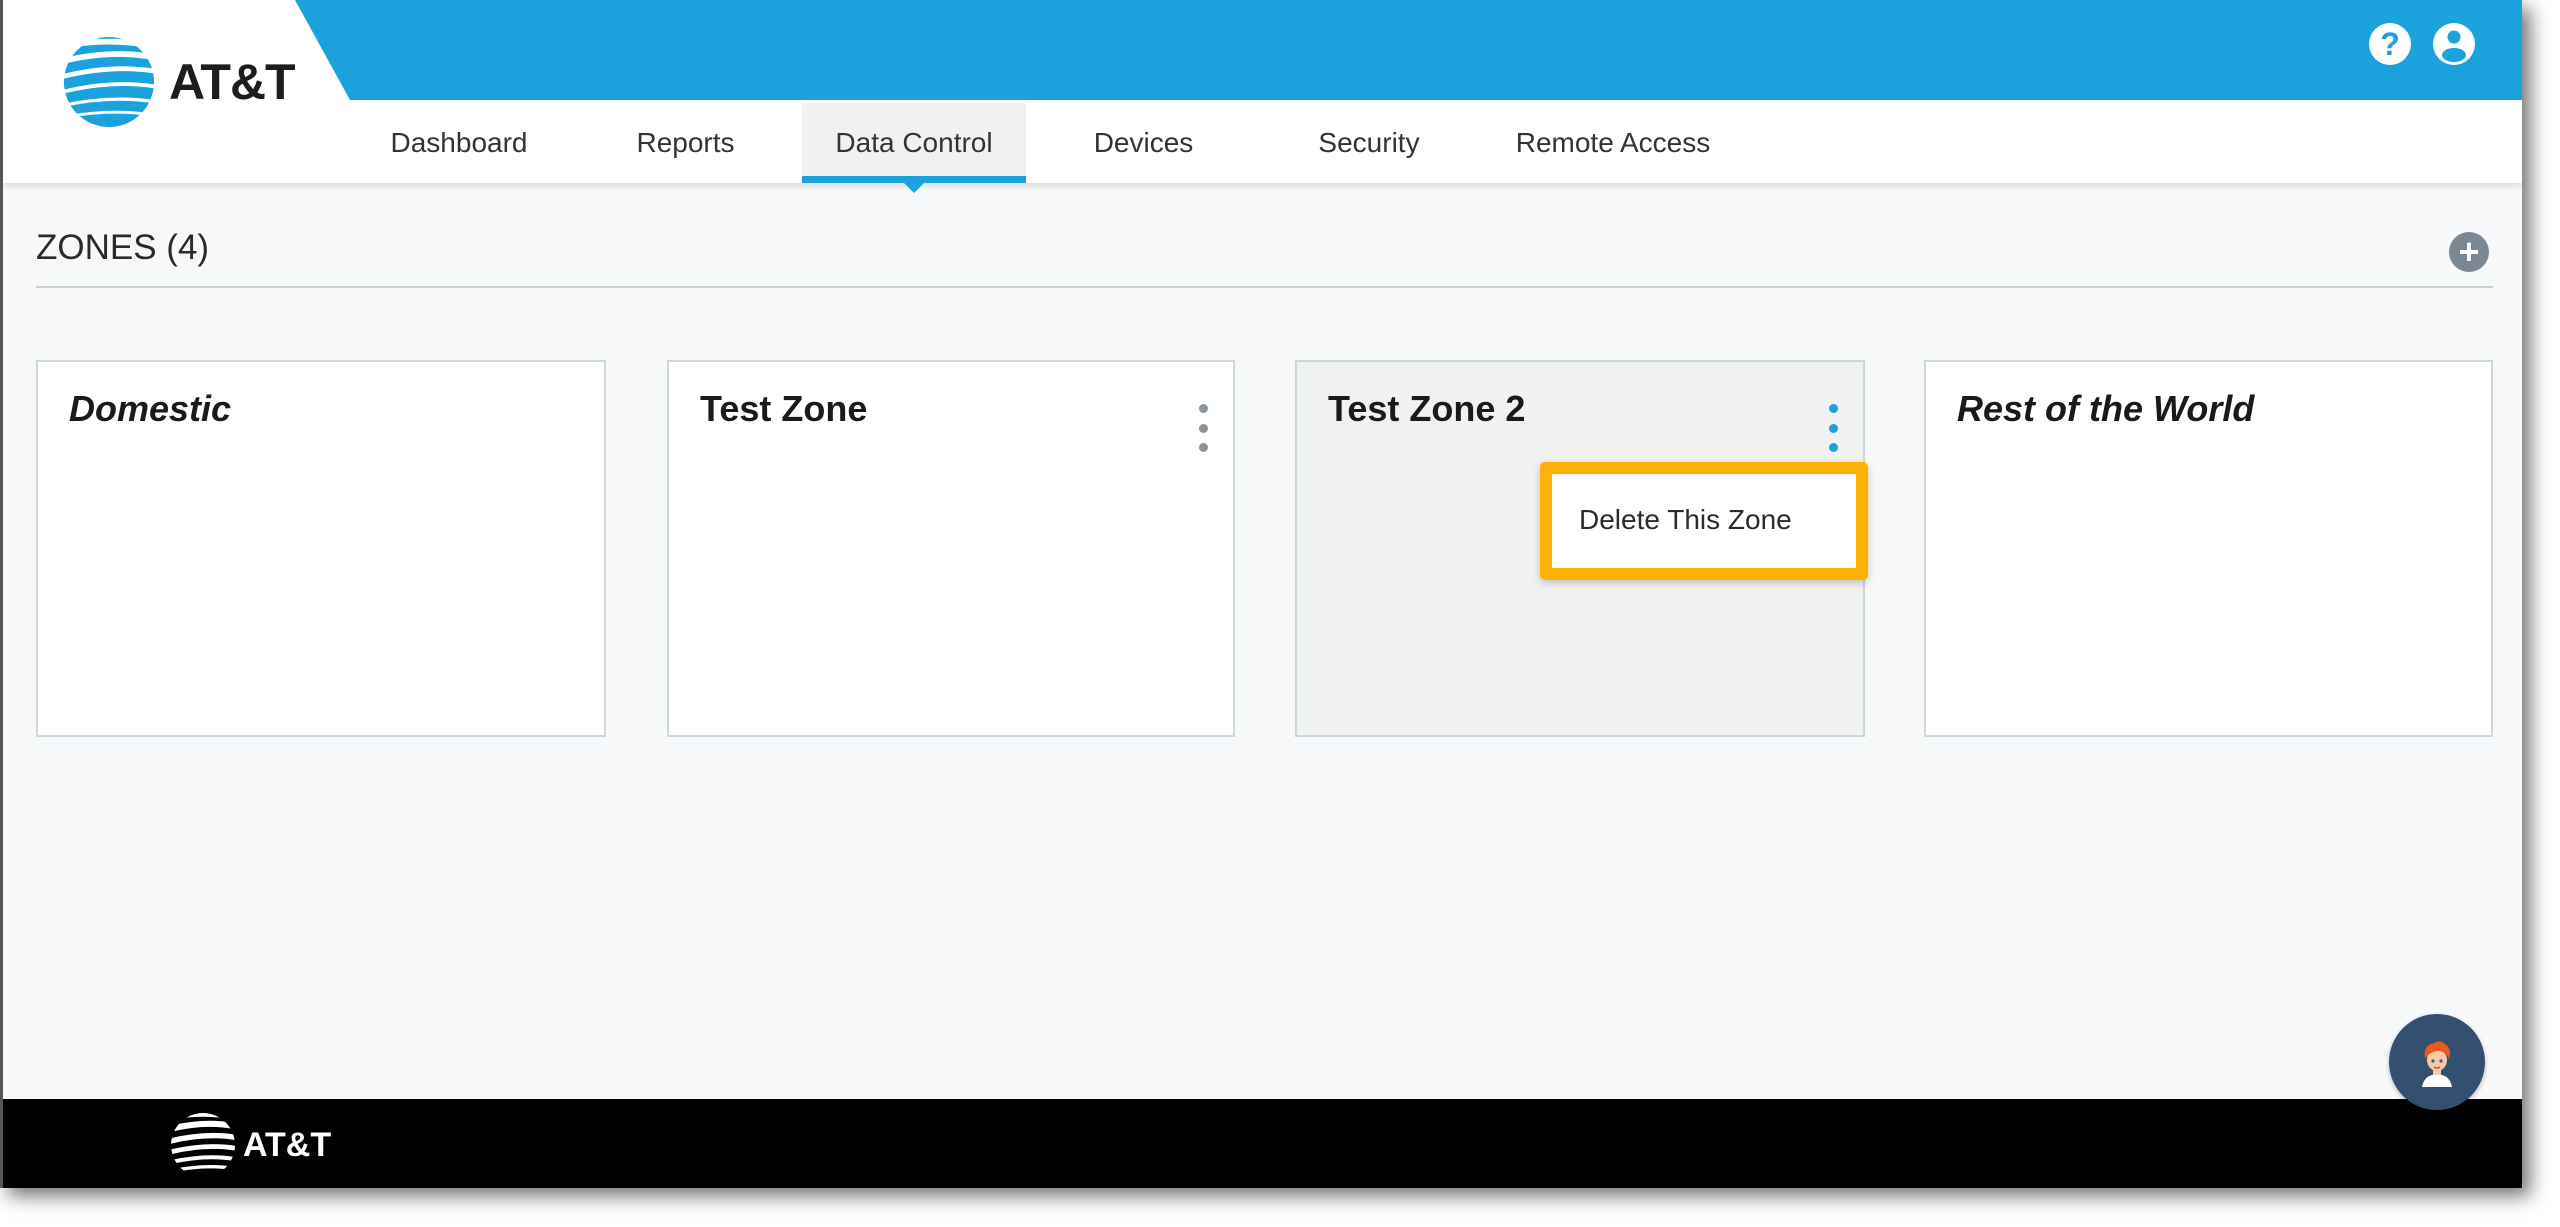 This screenshot has height=1227, width=2560. I want to click on user-circle-icon, so click(2454, 44).